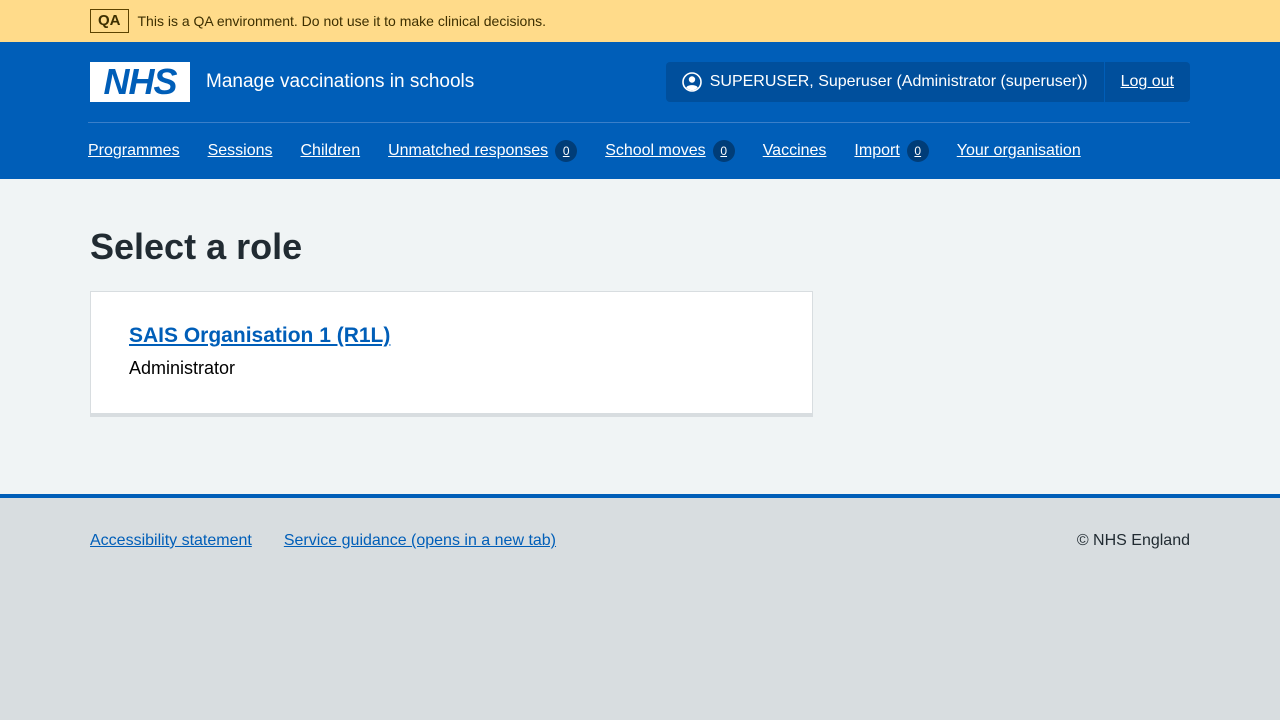  I want to click on nav-item-label: Sessions, so click(240, 150).